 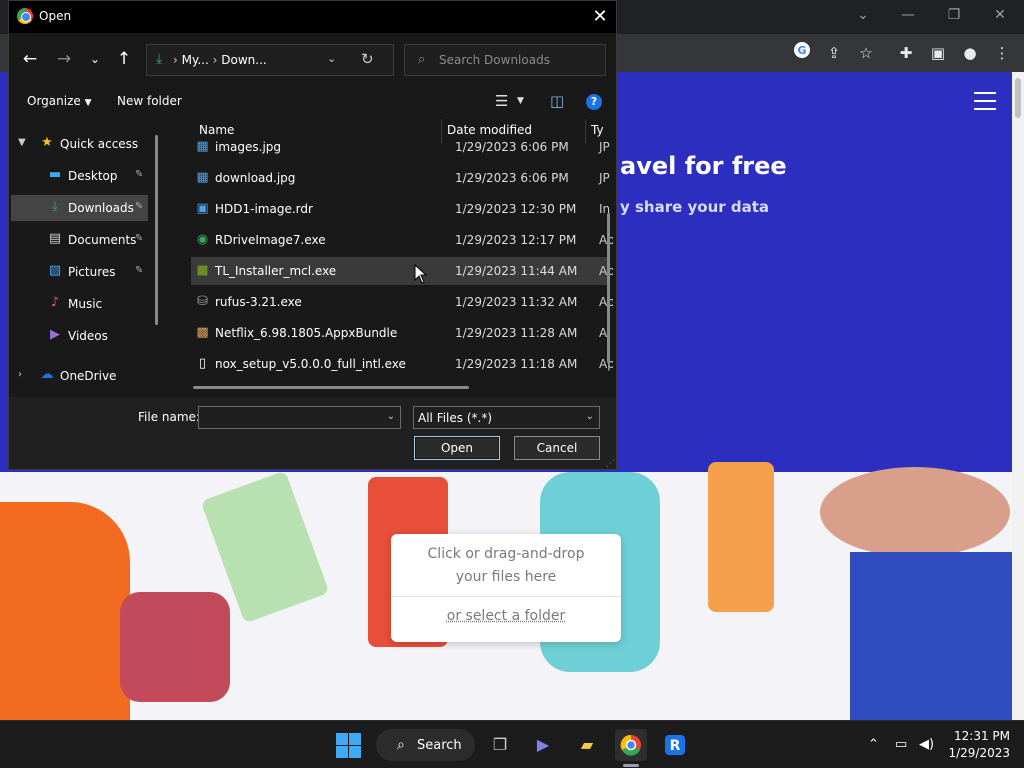 I want to click on file-row: ▦ images.jpg 1/29/2023 6:06 PM JP, so click(x=400, y=147).